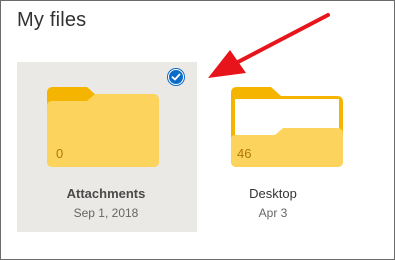  What do you see at coordinates (106, 213) in the screenshot?
I see `folder-date: Sep 1, 2018` at bounding box center [106, 213].